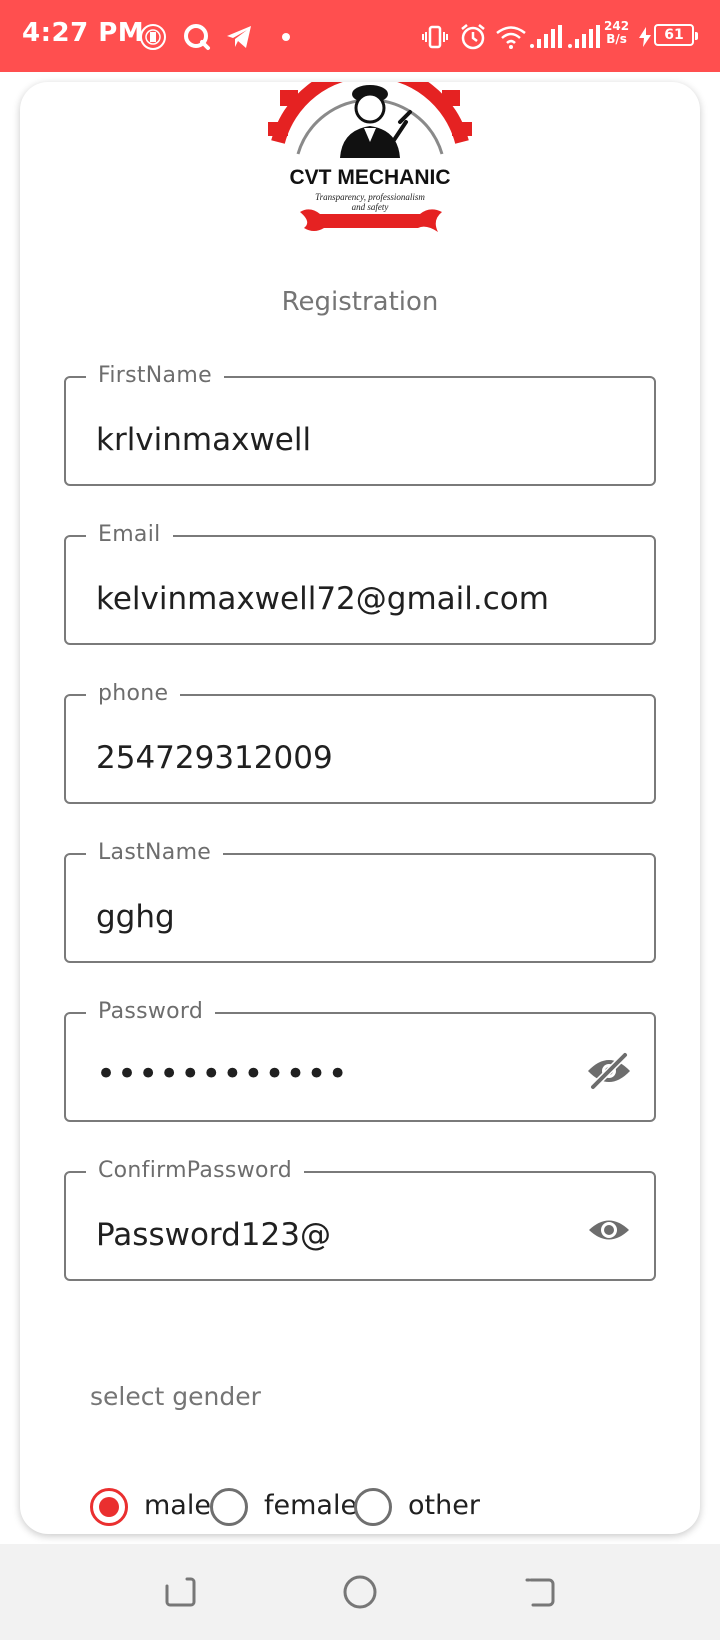 The width and height of the screenshot is (720, 1640). What do you see at coordinates (360, 901) in the screenshot?
I see `last-name-field: LastName gghg` at bounding box center [360, 901].